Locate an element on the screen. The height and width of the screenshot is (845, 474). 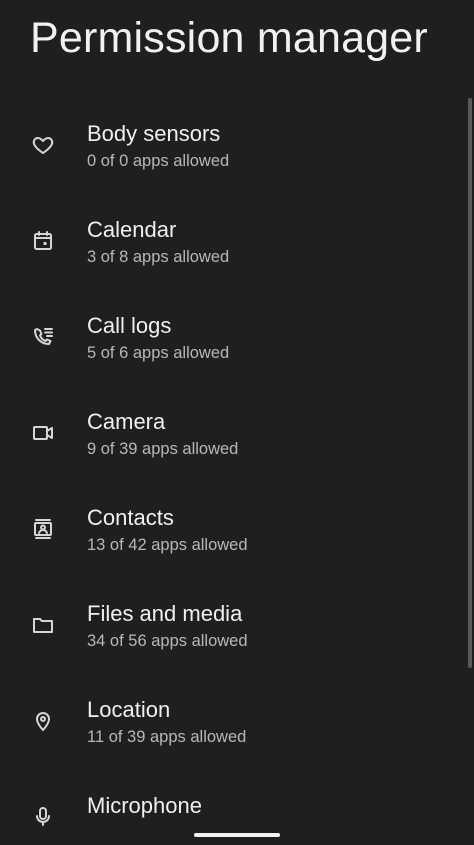
permission-label: Microphone is located at coordinates (144, 805).